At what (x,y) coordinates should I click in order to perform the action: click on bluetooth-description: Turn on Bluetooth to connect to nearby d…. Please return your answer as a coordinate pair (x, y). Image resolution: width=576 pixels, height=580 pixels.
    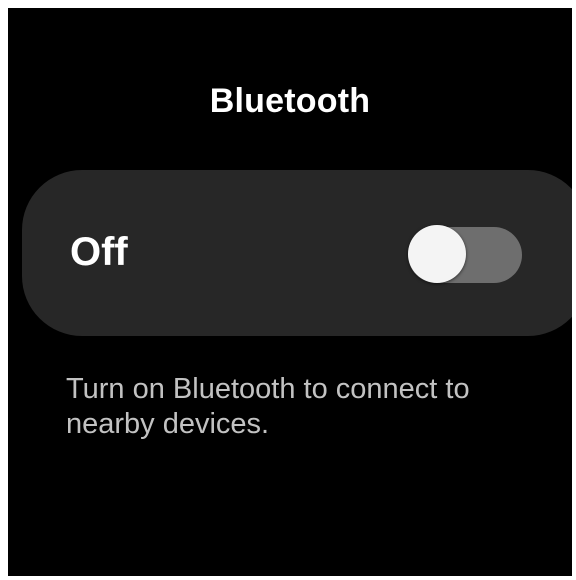
    Looking at the image, I should click on (268, 406).